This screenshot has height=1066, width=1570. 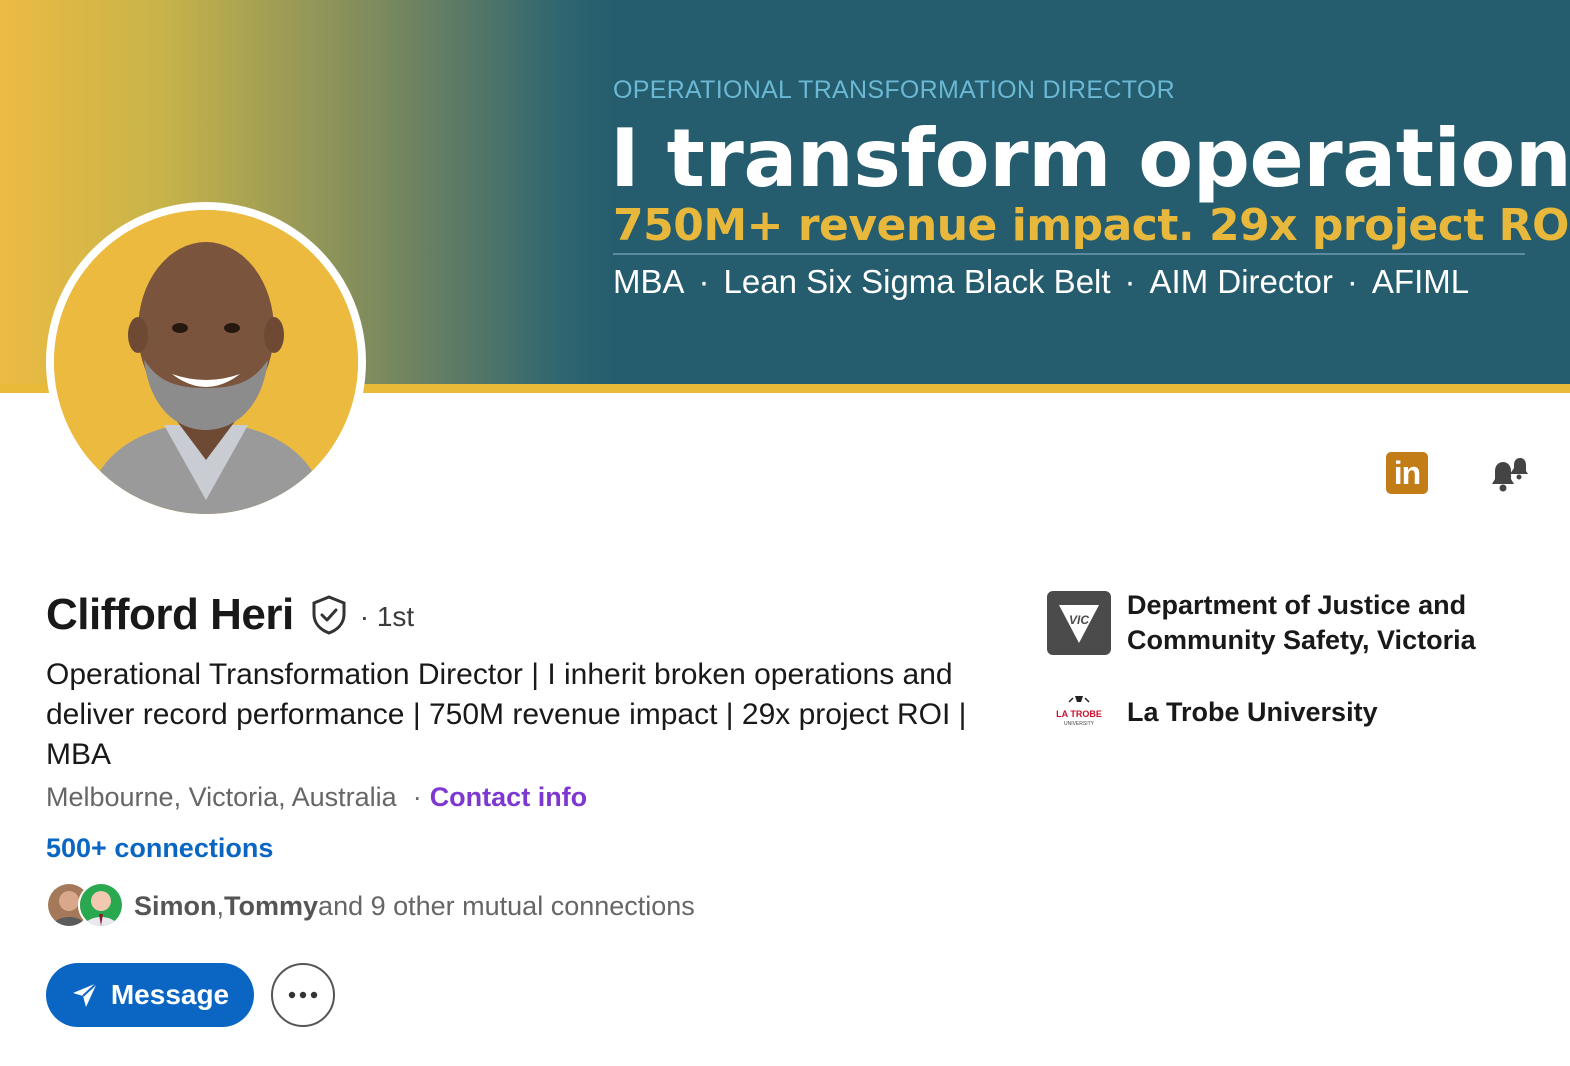 I want to click on profile-location: Melbourne, Victoria, Australia, so click(x=221, y=797).